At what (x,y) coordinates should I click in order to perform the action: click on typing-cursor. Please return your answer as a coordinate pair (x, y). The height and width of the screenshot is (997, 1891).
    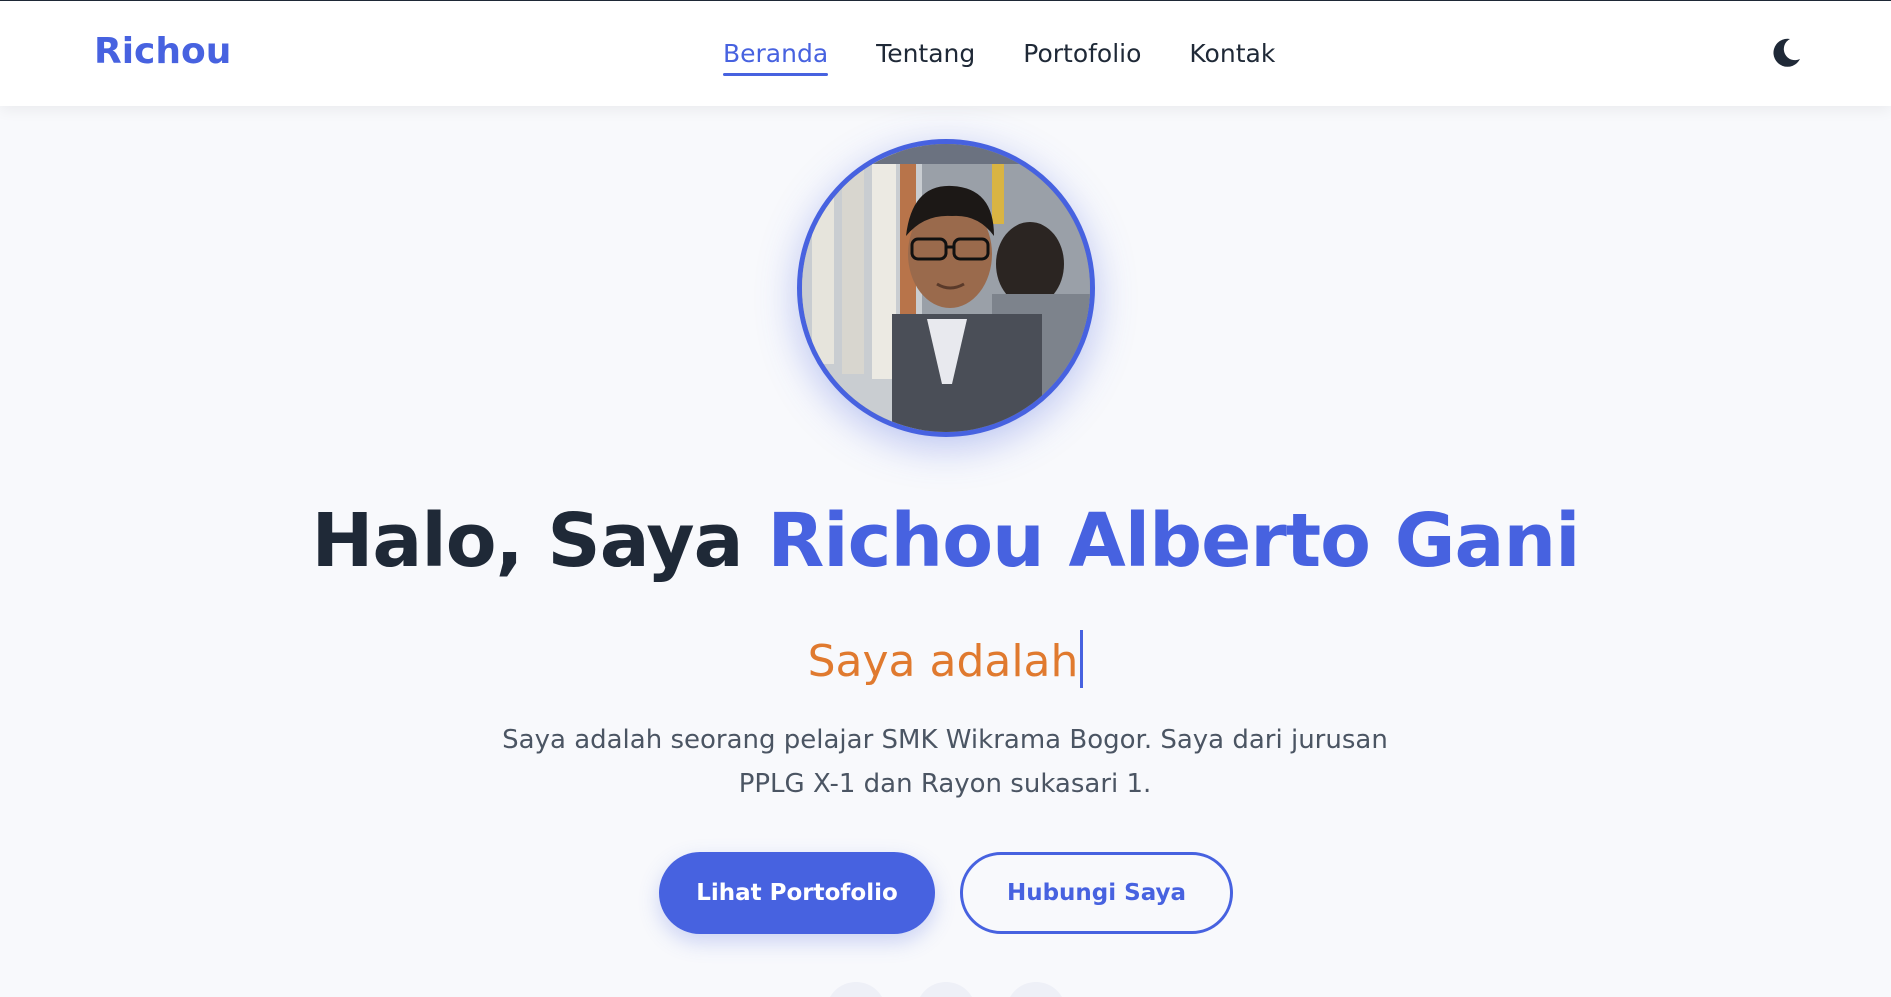
    Looking at the image, I should click on (1082, 659).